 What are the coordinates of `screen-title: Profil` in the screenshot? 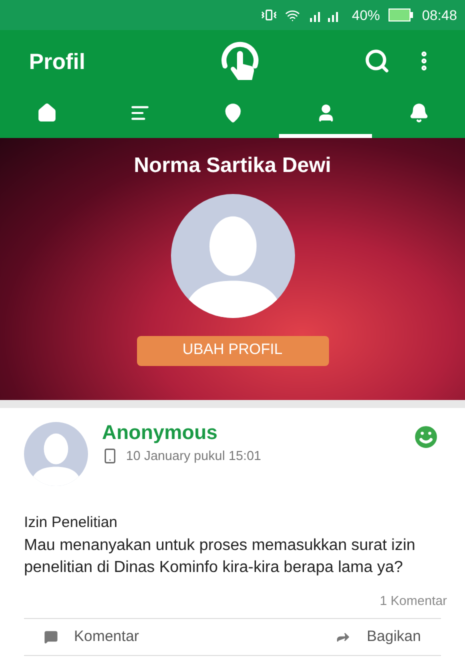 It's located at (57, 62).